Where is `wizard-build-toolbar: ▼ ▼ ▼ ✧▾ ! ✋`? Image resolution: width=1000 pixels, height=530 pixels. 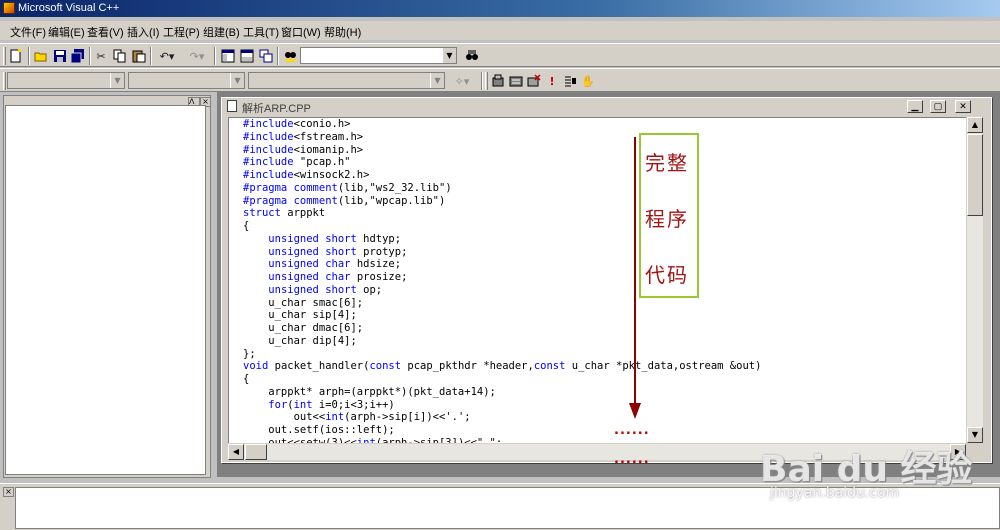
wizard-build-toolbar: ▼ ▼ ▼ ✧▾ ! ✋ is located at coordinates (500, 80).